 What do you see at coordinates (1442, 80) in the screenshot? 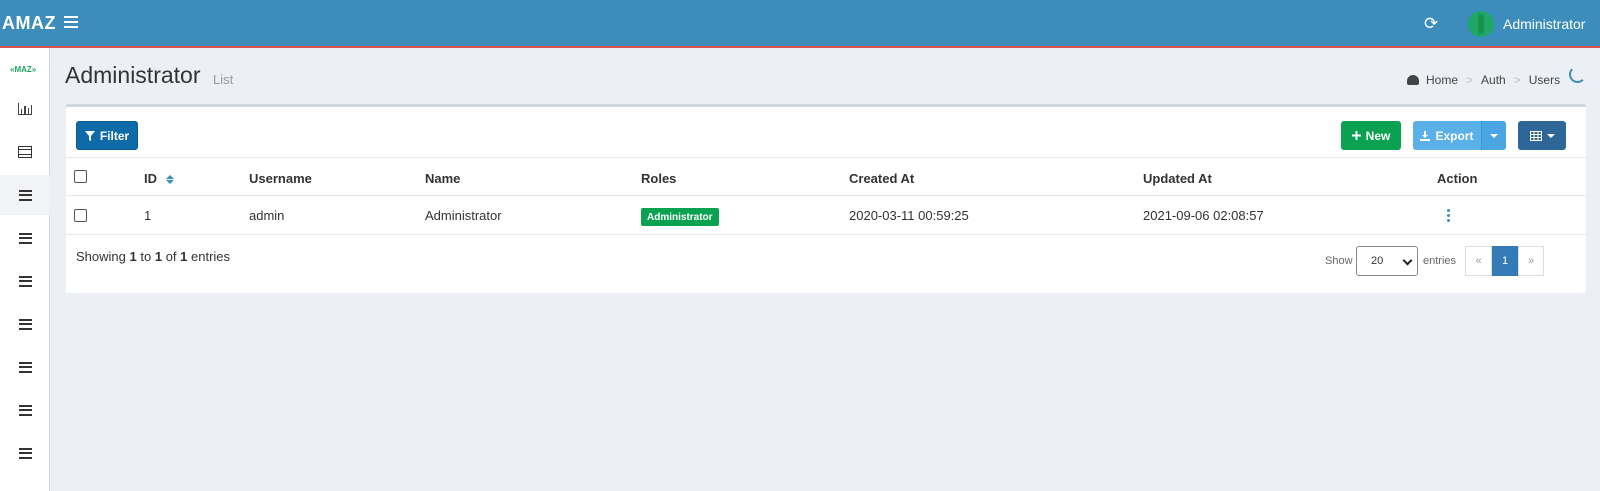
I see `breadcrumb-home: Home` at bounding box center [1442, 80].